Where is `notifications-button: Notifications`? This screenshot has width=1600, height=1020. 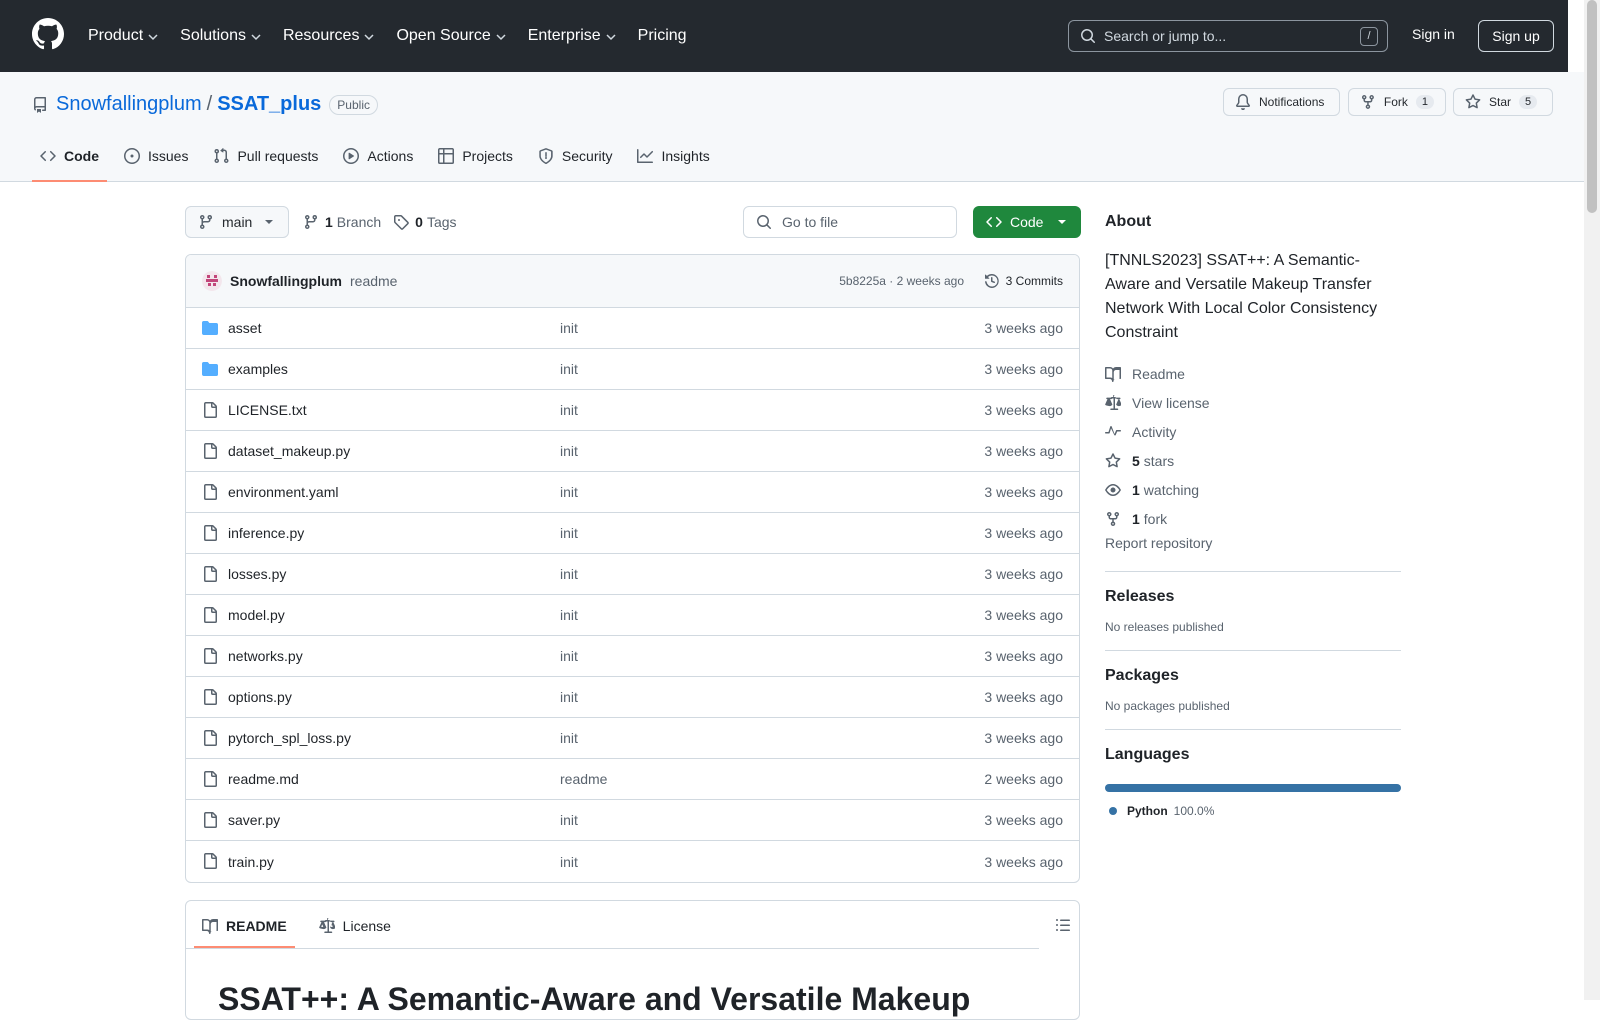 notifications-button: Notifications is located at coordinates (1281, 102).